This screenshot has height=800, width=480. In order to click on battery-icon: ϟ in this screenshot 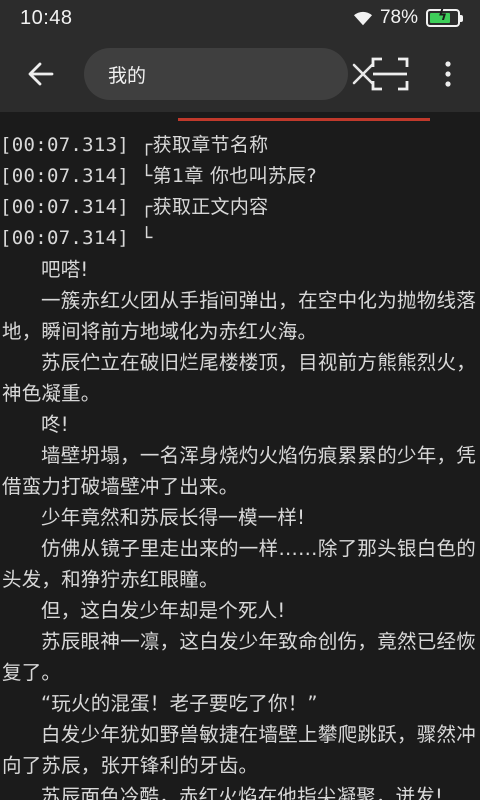, I will do `click(444, 17)`.